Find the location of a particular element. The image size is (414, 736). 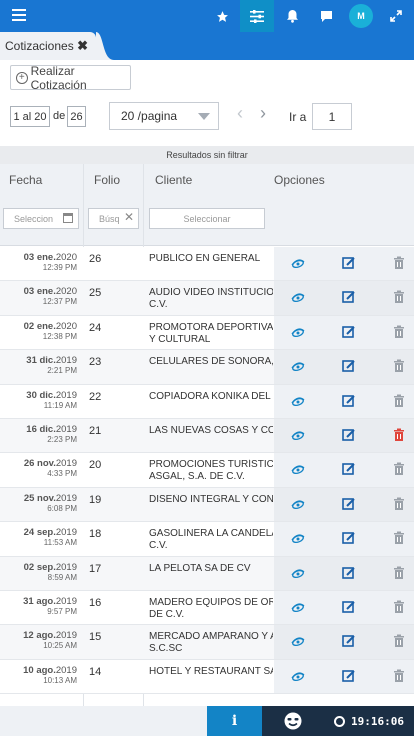

client-filter-select: Seleccionar is located at coordinates (207, 218).